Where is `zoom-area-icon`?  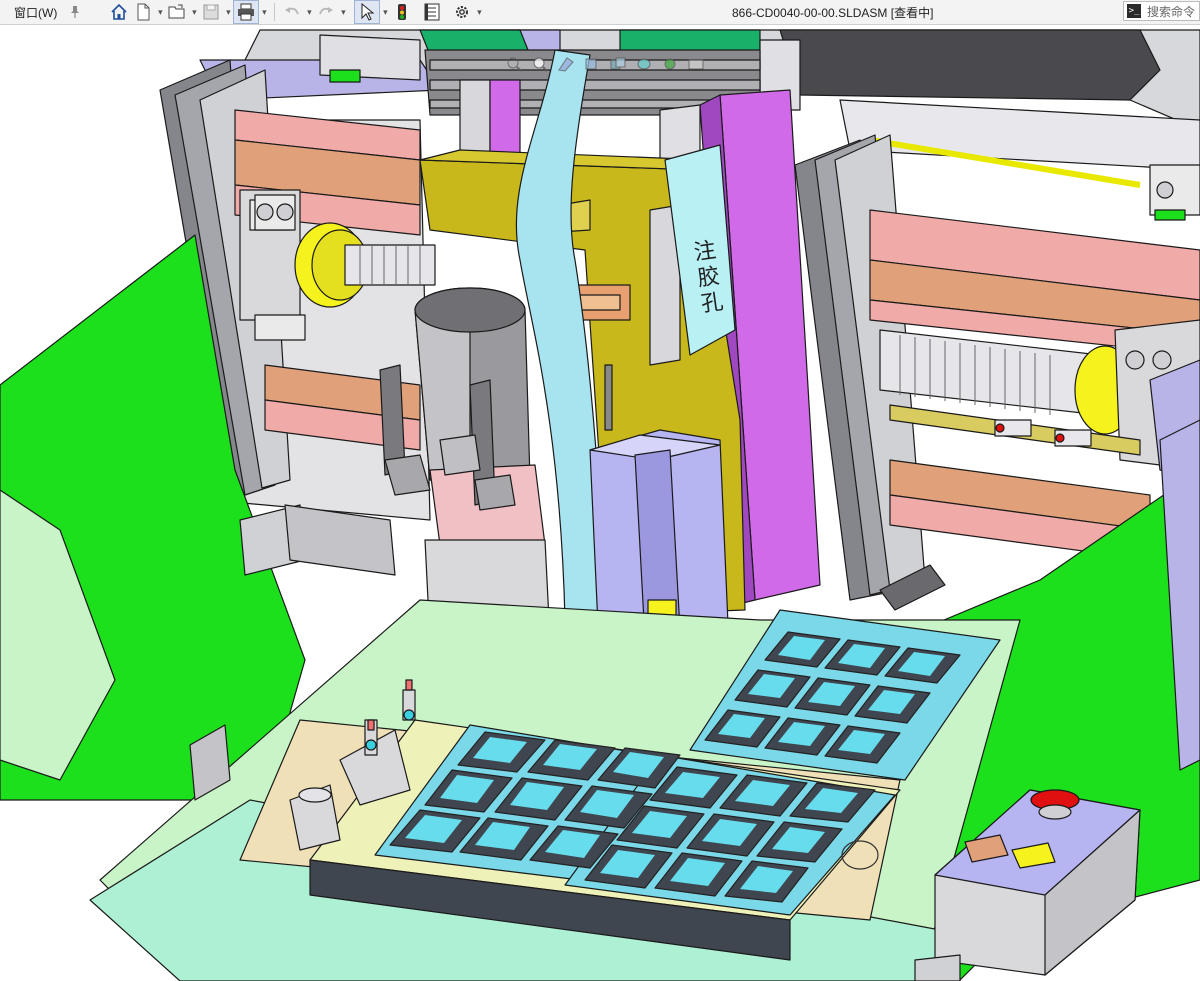
zoom-area-icon is located at coordinates (540, 64).